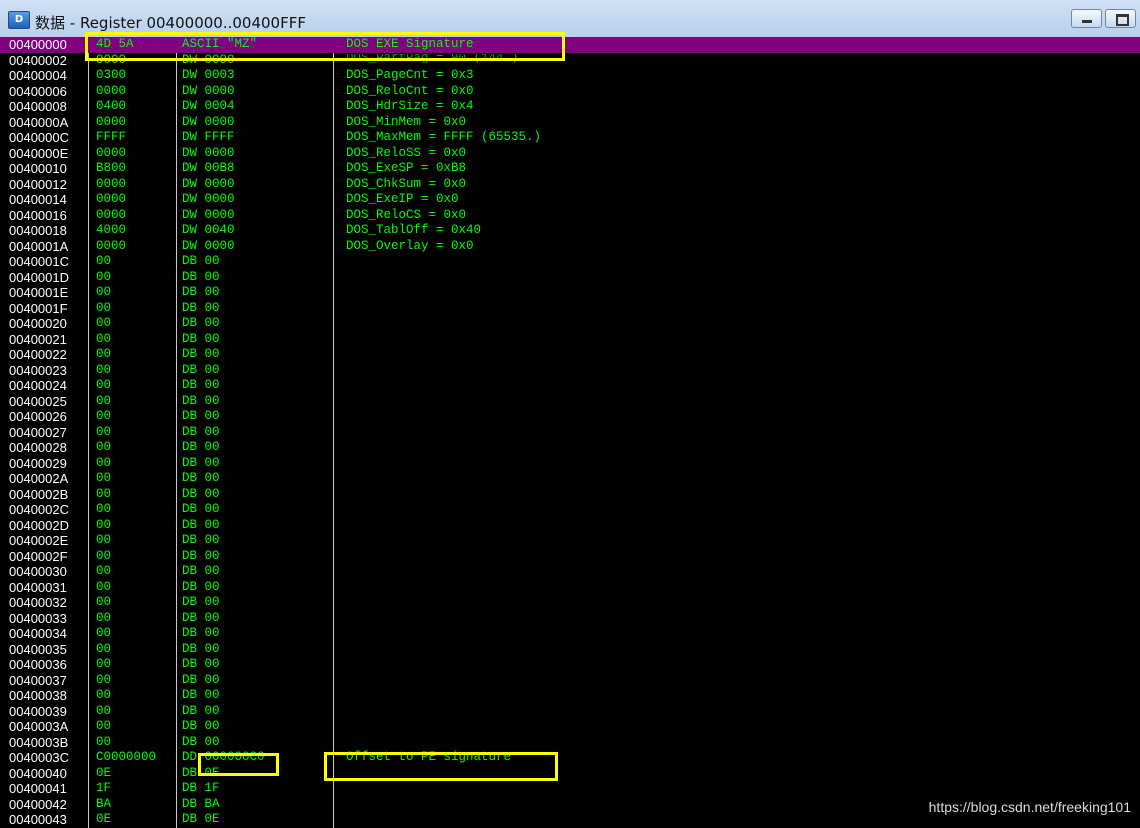  Describe the element at coordinates (570, 355) in the screenshot. I see `dump-row: 00400022 00 DB 00` at that location.